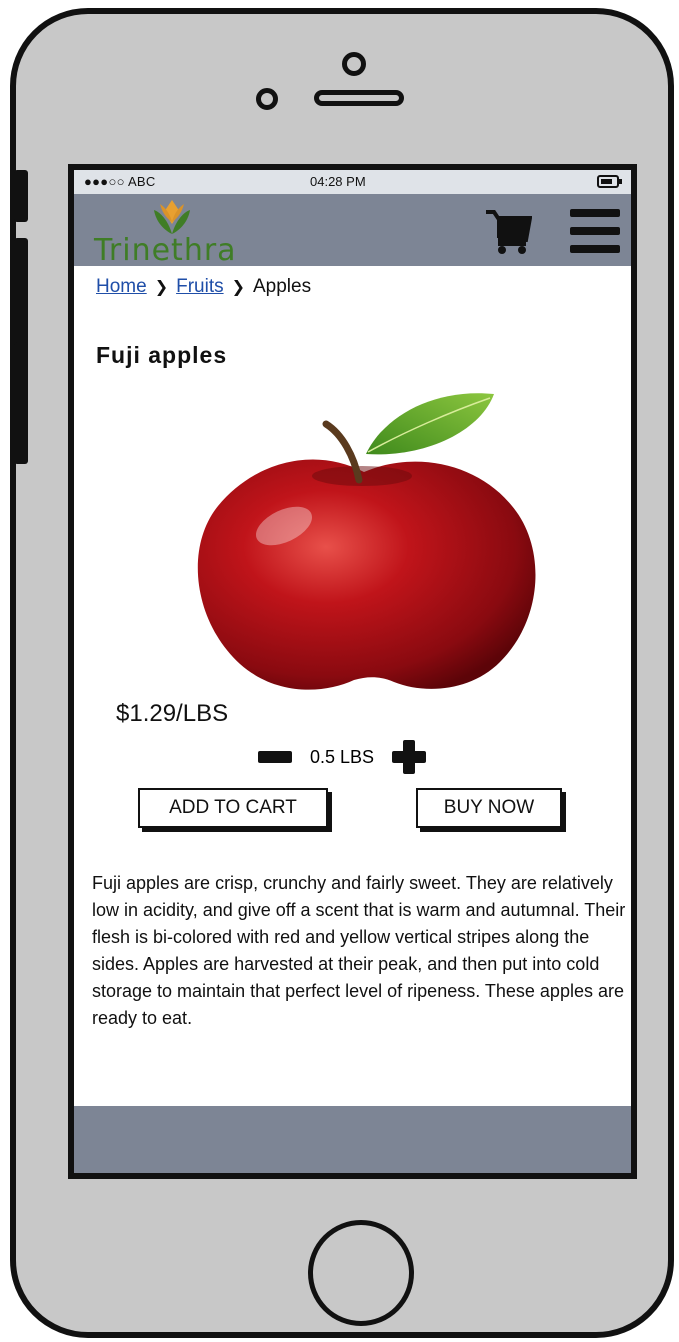 This screenshot has width=679, height=1342. Describe the element at coordinates (267, 99) in the screenshot. I see `proximity-sensor` at that location.